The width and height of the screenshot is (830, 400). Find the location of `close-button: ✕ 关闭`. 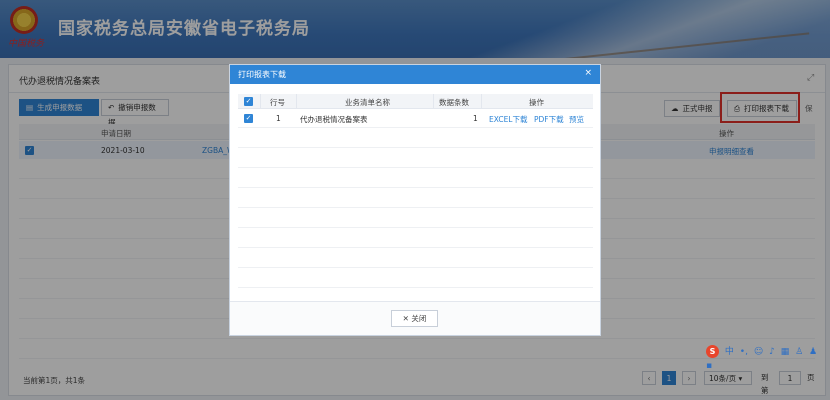

close-button: ✕ 关闭 is located at coordinates (414, 318).